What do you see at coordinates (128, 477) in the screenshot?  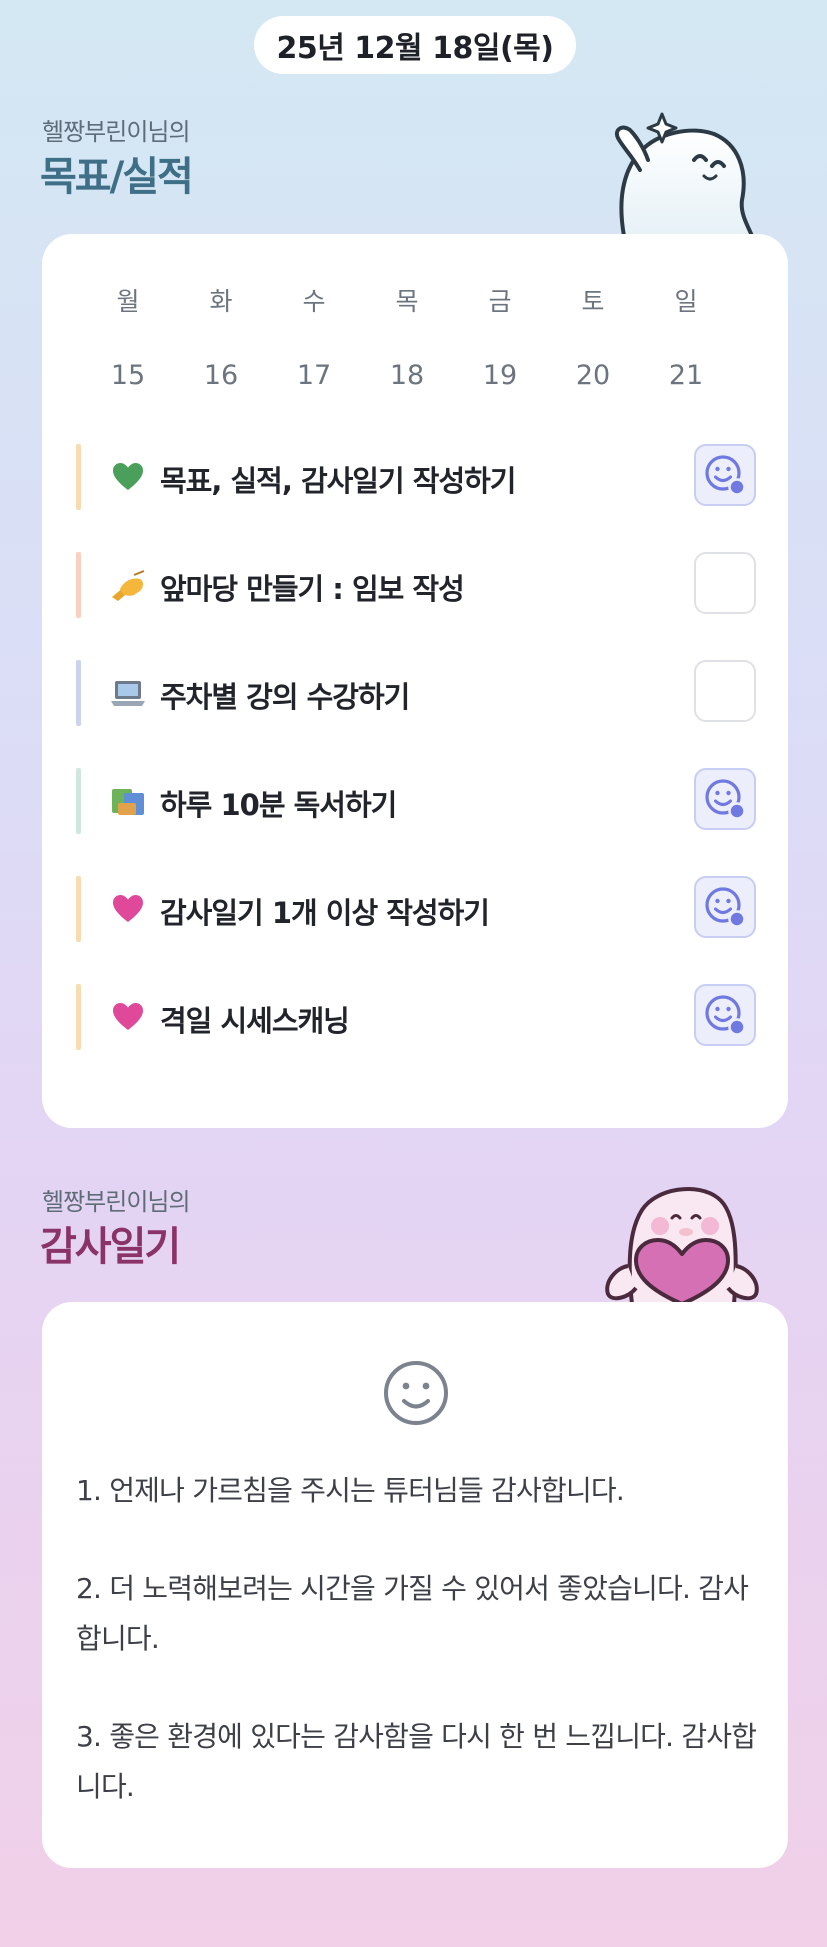 I see `green-heart-icon` at bounding box center [128, 477].